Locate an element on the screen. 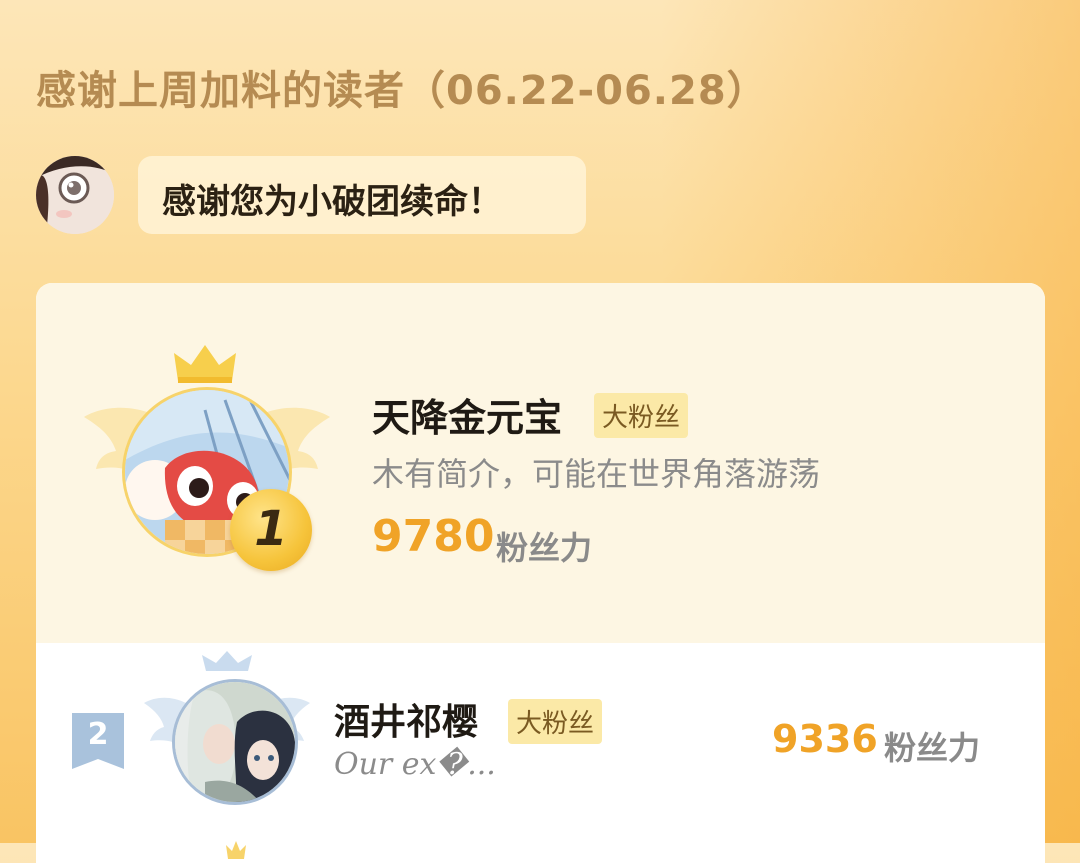  rank-2-fan-tag: 大粉丝 is located at coordinates (555, 721).